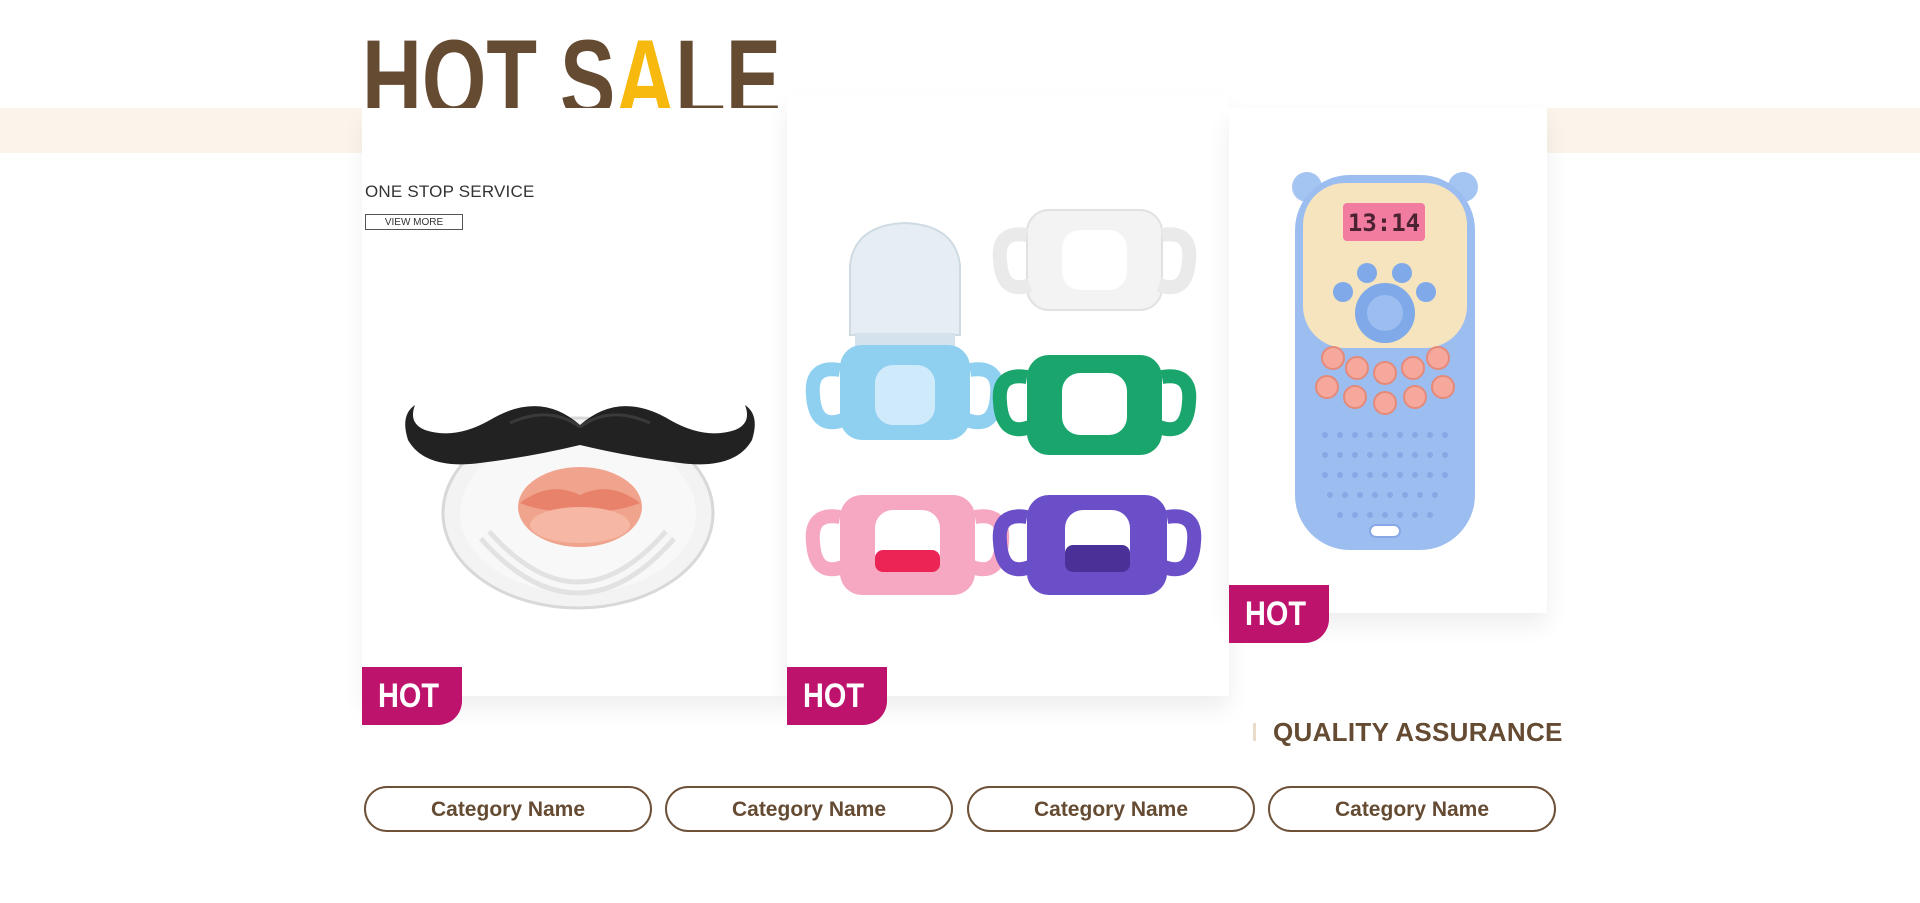 The height and width of the screenshot is (903, 1920). Describe the element at coordinates (1094, 260) in the screenshot. I see `sleeve-white` at that location.